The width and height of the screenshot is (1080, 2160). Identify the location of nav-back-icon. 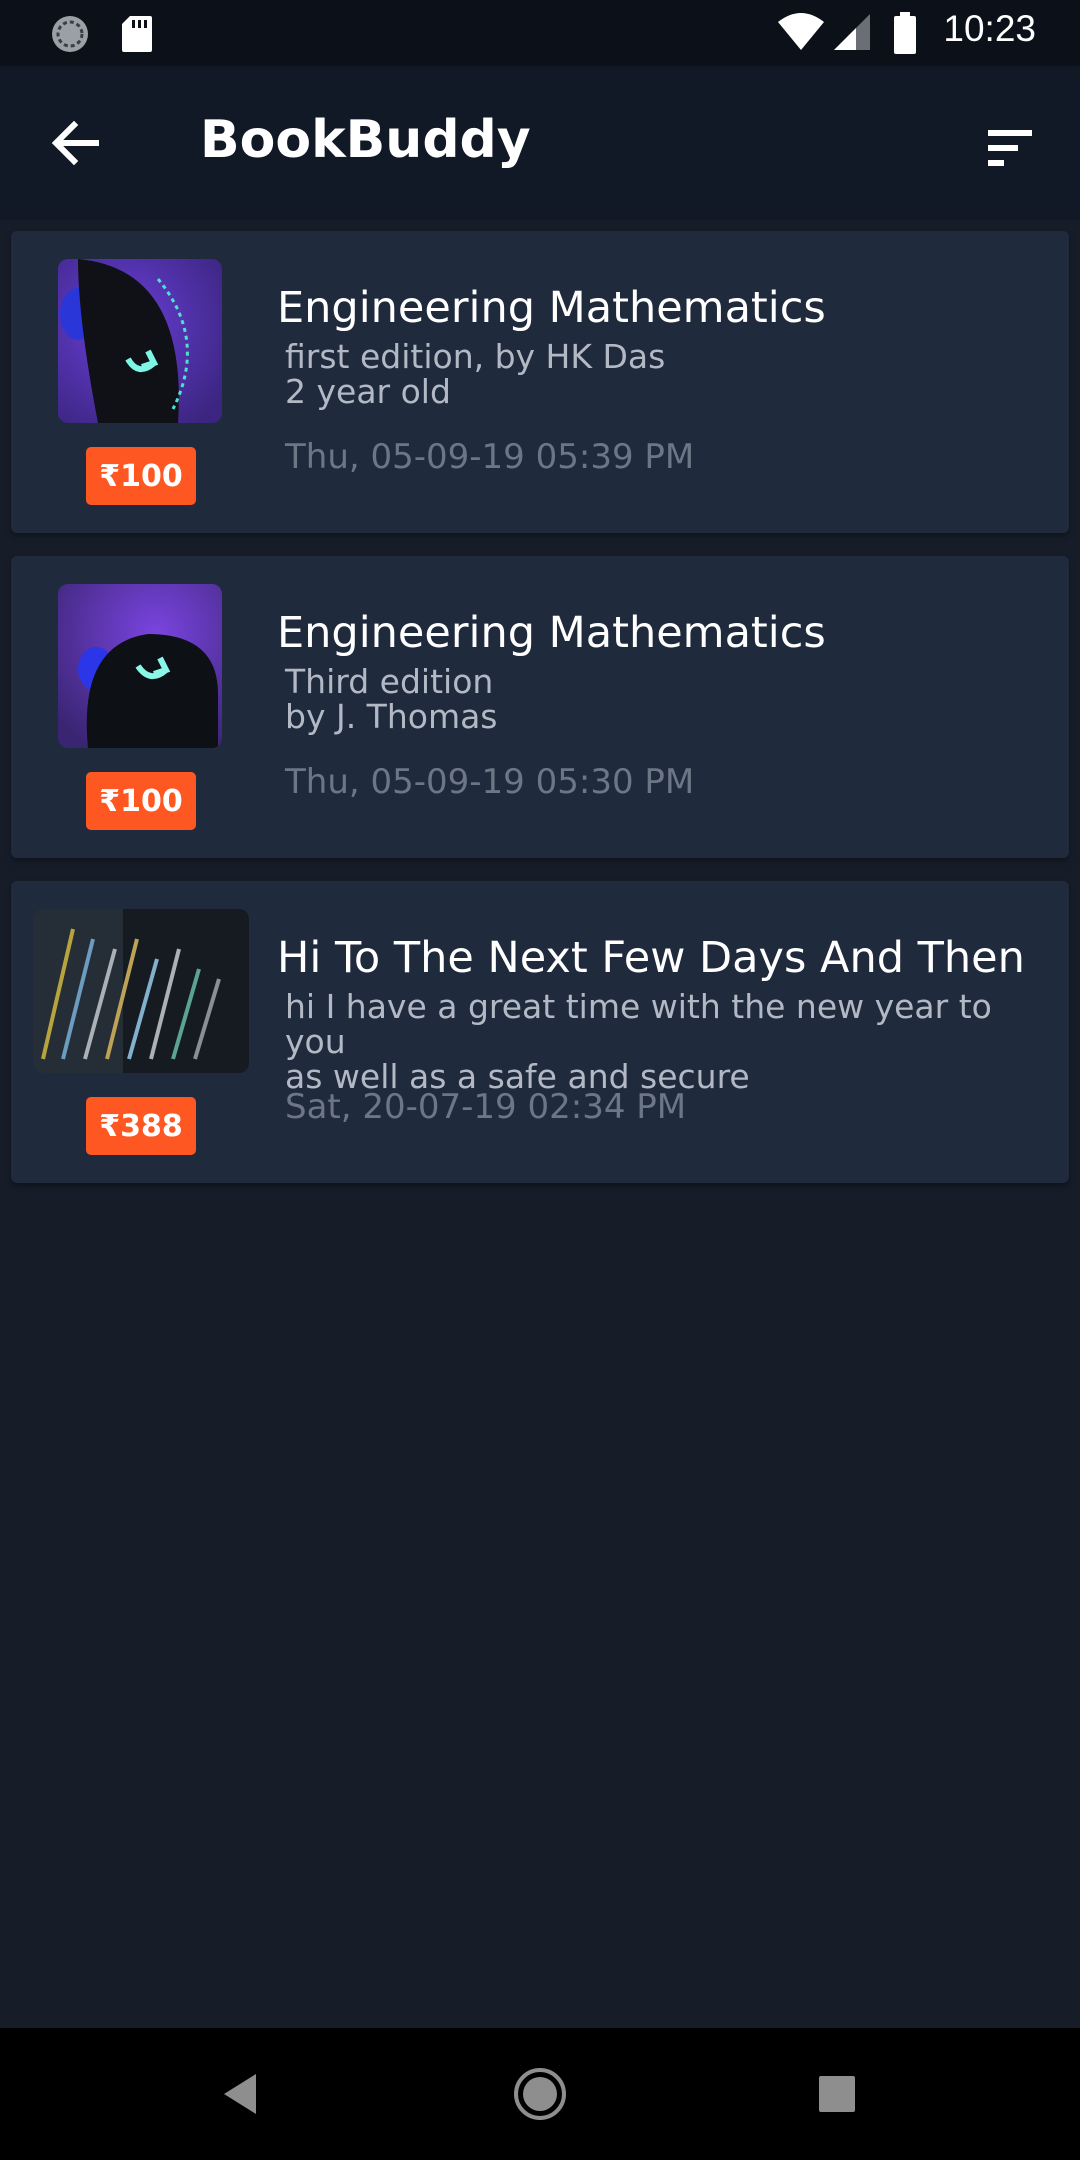
(242, 2094).